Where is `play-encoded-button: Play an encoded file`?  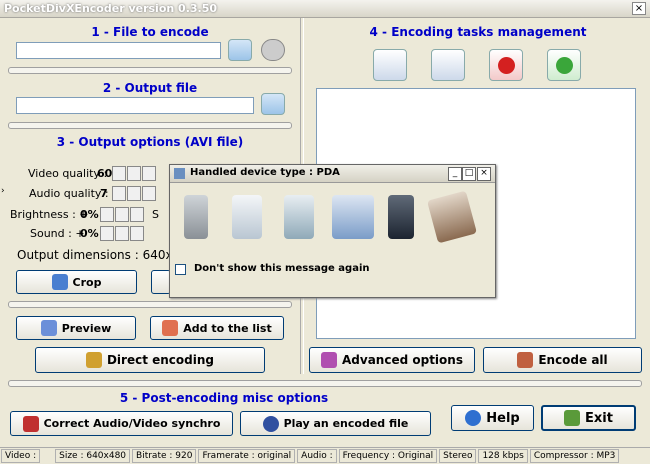 play-encoded-button: Play an encoded file is located at coordinates (335, 423).